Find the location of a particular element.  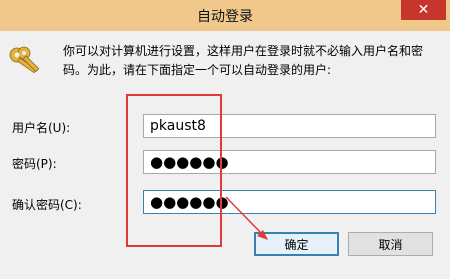

close-icon: ✕ is located at coordinates (423, 10).